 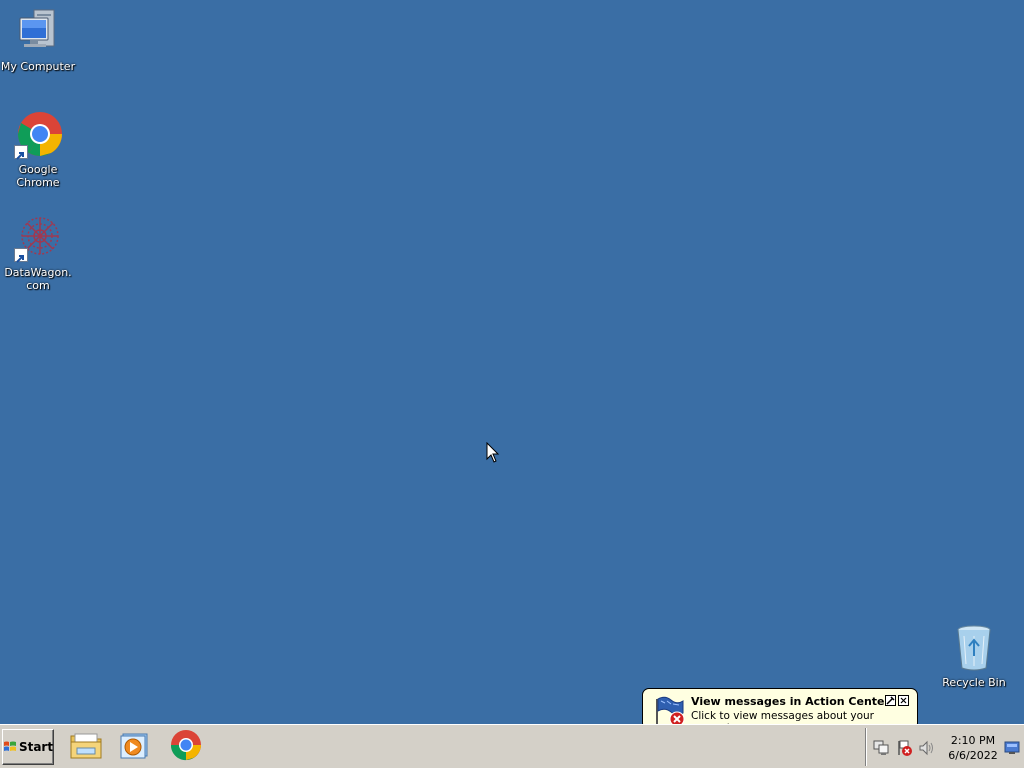 What do you see at coordinates (890, 700) in the screenshot?
I see `balloon-options-icon` at bounding box center [890, 700].